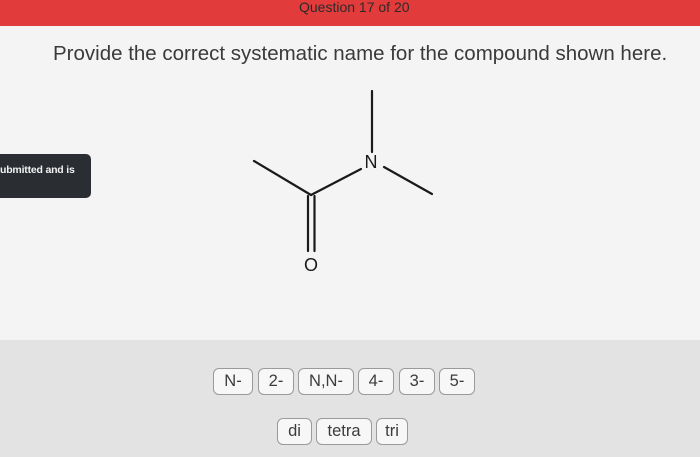 This screenshot has width=700, height=457. Describe the element at coordinates (336, 182) in the screenshot. I see `bond-carbonyl-n` at that location.